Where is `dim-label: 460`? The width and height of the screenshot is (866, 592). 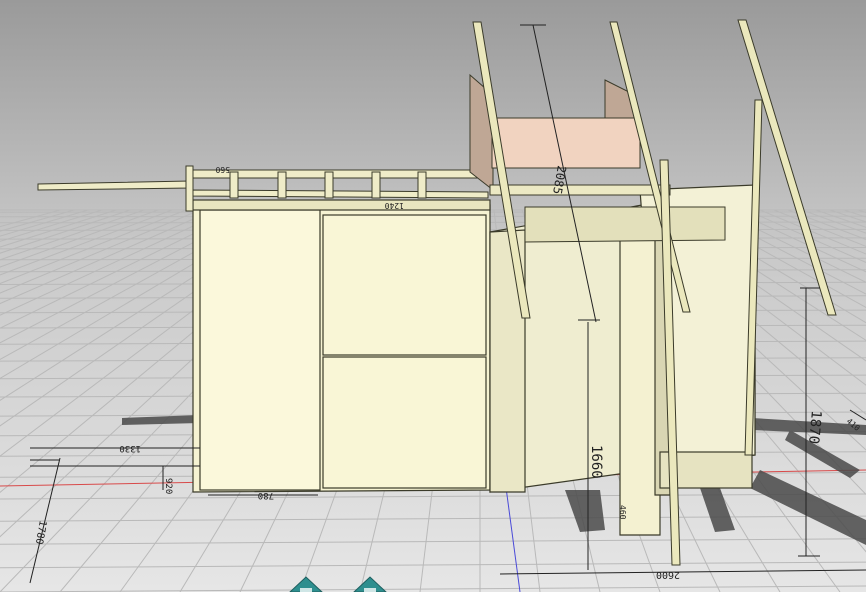
dim-label: 460 is located at coordinates (622, 512).